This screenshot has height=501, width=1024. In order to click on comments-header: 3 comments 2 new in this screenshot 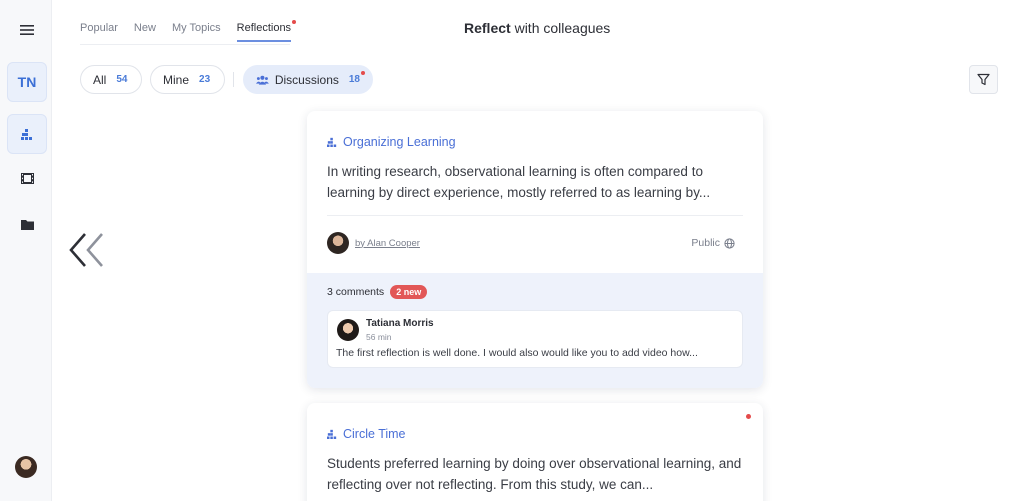, I will do `click(377, 292)`.